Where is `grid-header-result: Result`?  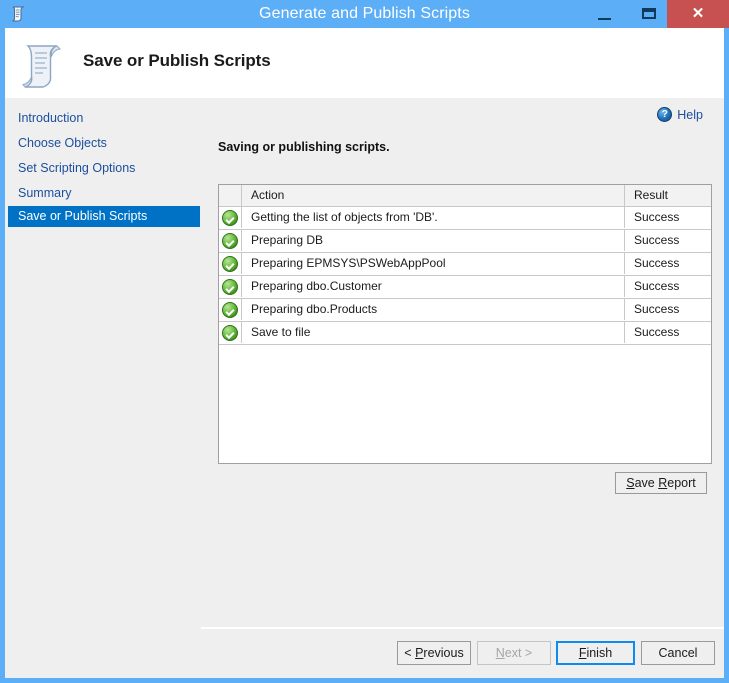 grid-header-result: Result is located at coordinates (651, 195).